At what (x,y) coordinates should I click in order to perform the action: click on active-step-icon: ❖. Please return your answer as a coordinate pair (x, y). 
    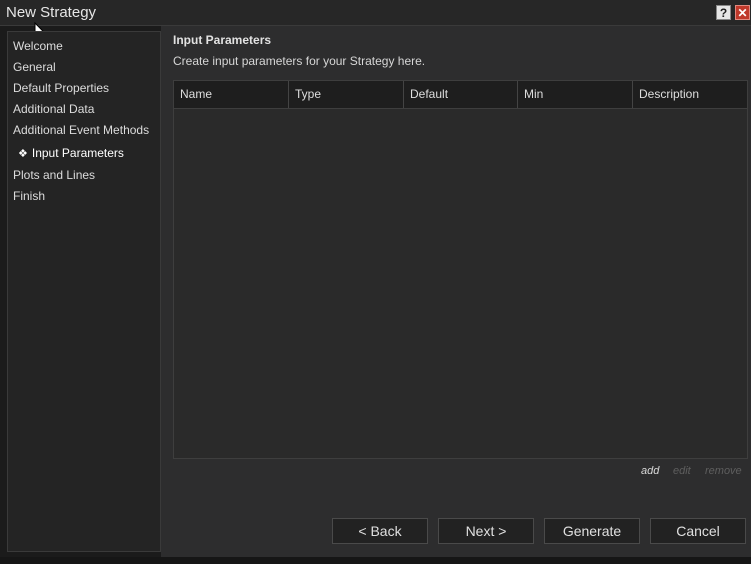
    Looking at the image, I should click on (23, 154).